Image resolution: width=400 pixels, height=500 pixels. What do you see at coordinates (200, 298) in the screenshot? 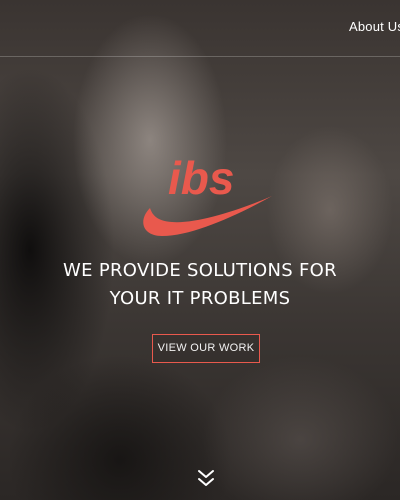
I see `headline-line-2: YOUR IT PROBLEMS` at bounding box center [200, 298].